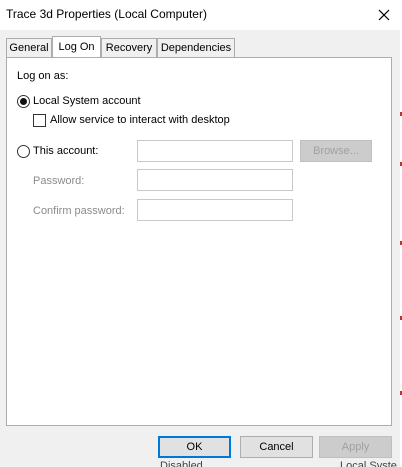 The height and width of the screenshot is (467, 402). I want to click on background-startup-type: Disabled, so click(181, 463).